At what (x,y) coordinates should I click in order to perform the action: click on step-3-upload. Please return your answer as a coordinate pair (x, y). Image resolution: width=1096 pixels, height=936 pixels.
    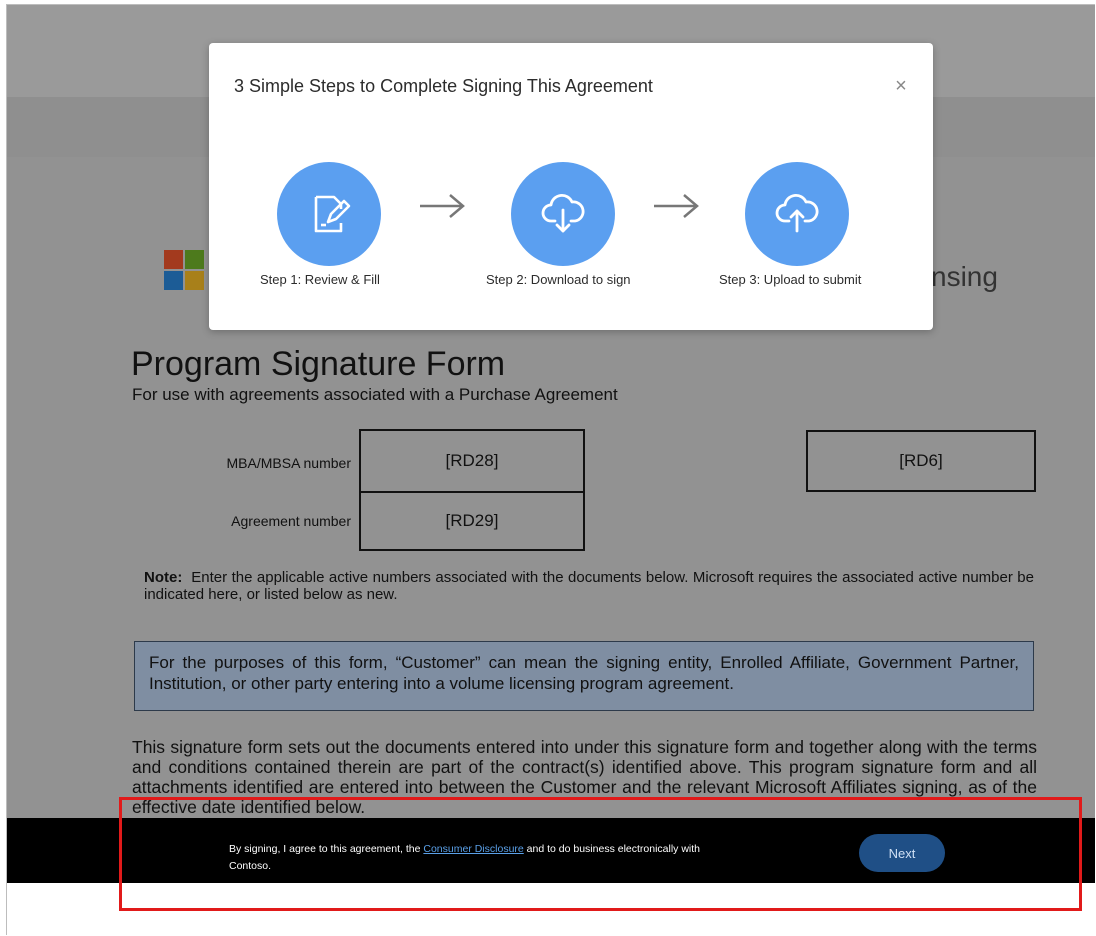
    Looking at the image, I should click on (797, 214).